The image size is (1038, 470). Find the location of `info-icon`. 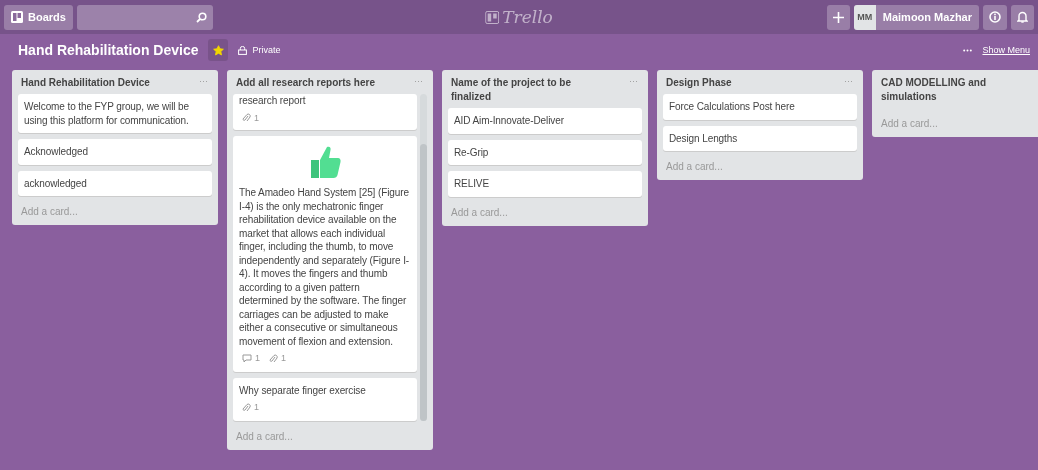

info-icon is located at coordinates (995, 17).